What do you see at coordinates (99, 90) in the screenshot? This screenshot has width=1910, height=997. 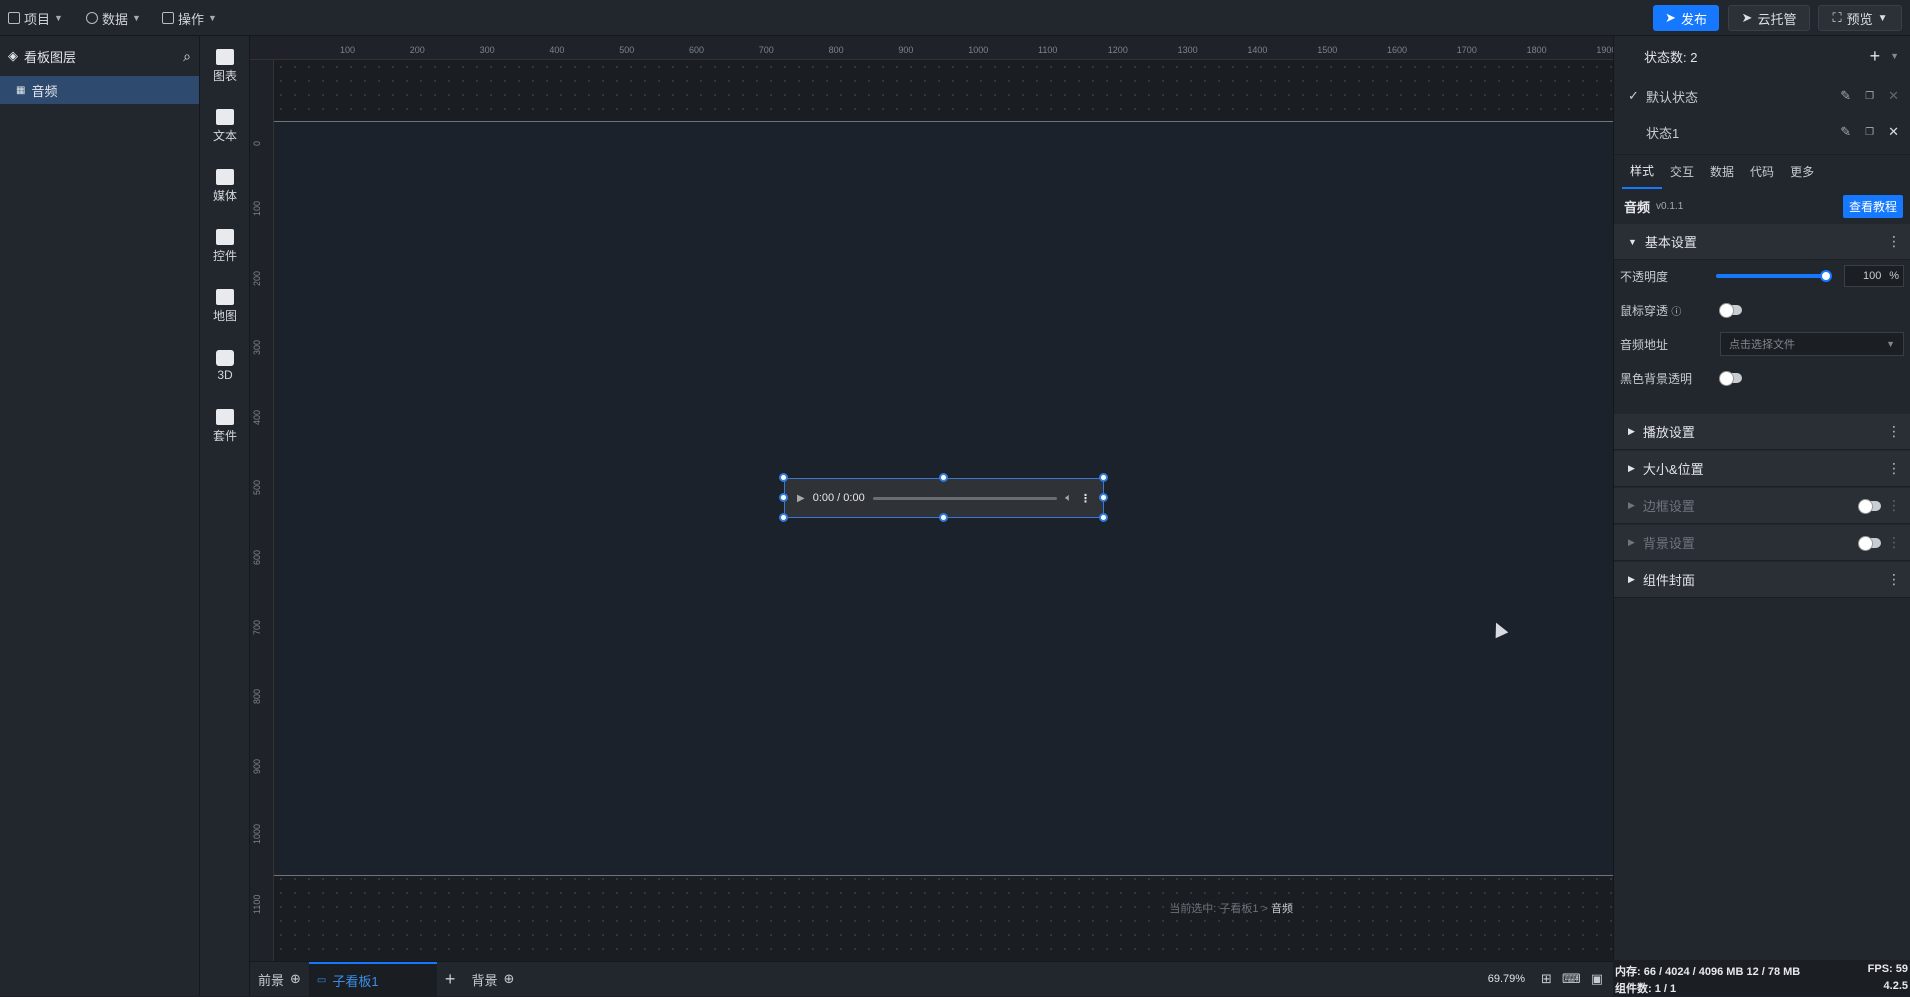 I see `layer-item-audio: ▦ 音频` at bounding box center [99, 90].